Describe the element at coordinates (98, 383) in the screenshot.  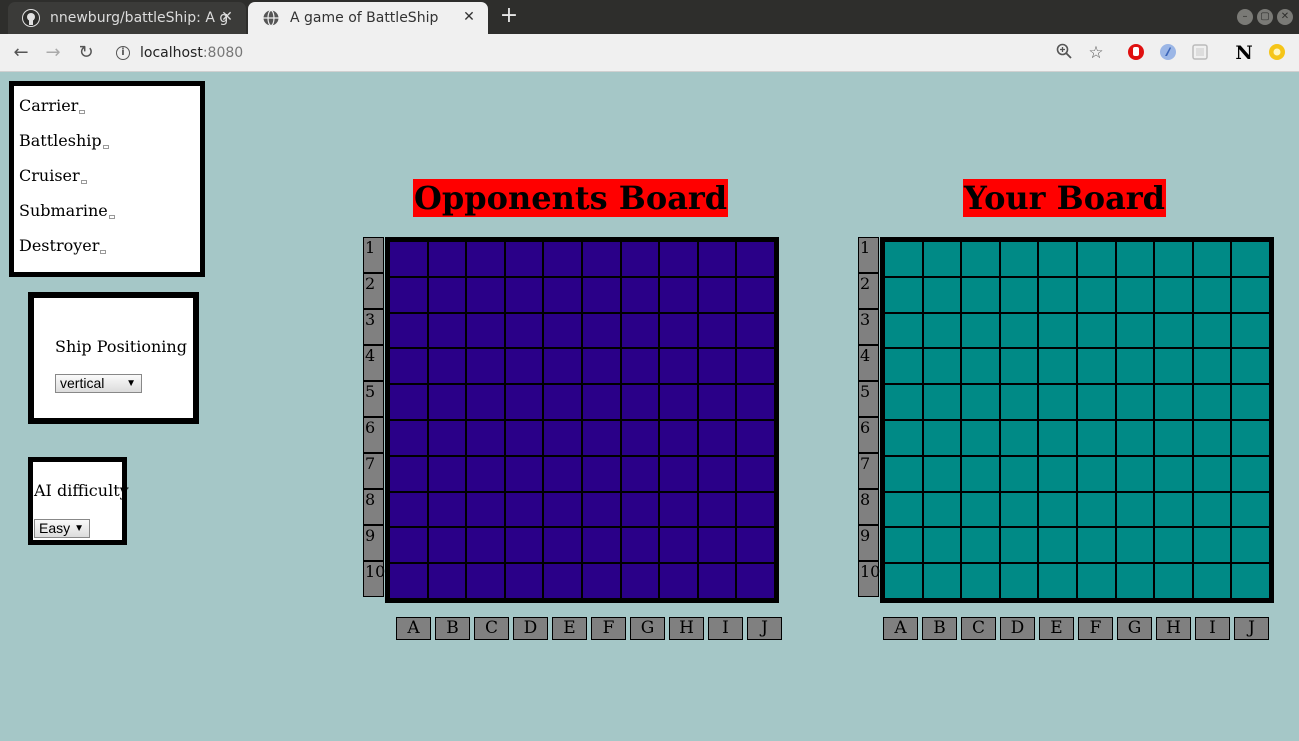
I see `orientation-select: vertical ▼` at that location.